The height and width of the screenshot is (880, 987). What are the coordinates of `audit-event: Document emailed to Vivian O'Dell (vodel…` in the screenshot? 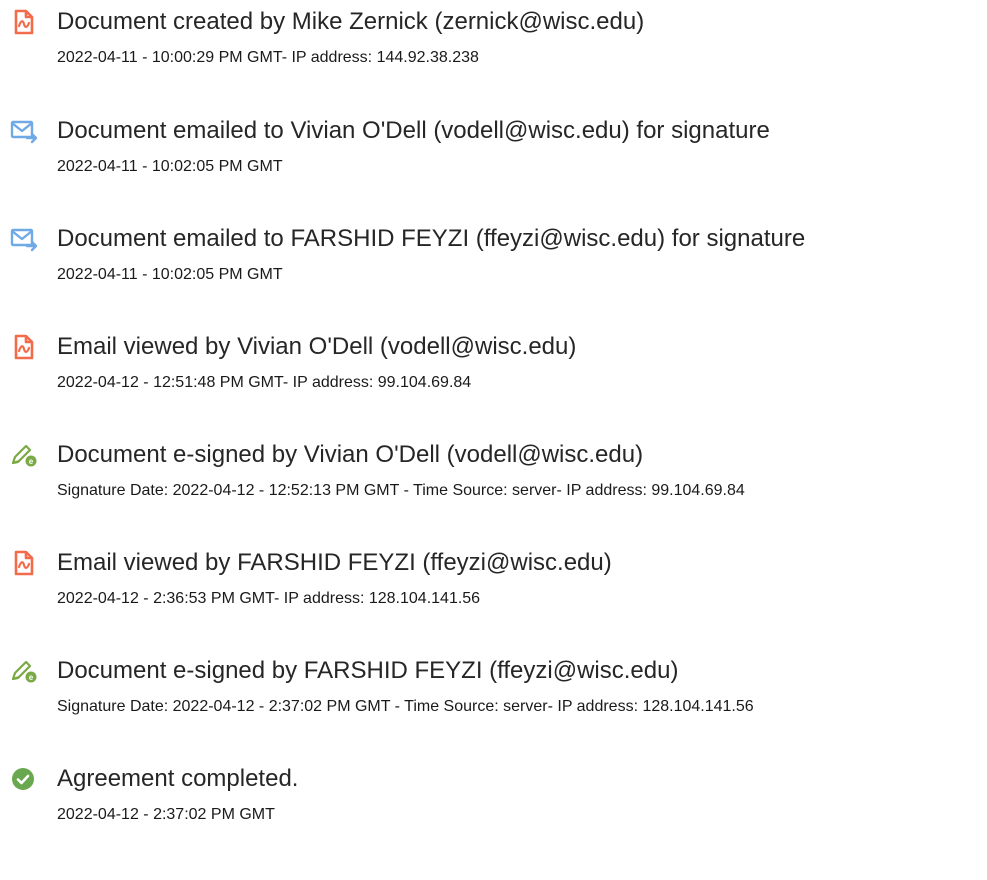 It's located at (493, 154).